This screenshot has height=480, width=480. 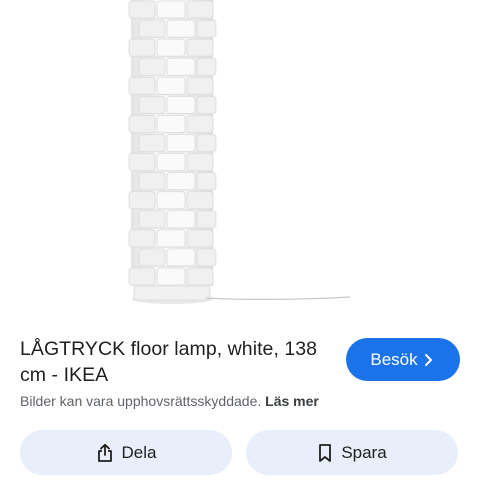 What do you see at coordinates (394, 359) in the screenshot?
I see `visit-button-label: Besök` at bounding box center [394, 359].